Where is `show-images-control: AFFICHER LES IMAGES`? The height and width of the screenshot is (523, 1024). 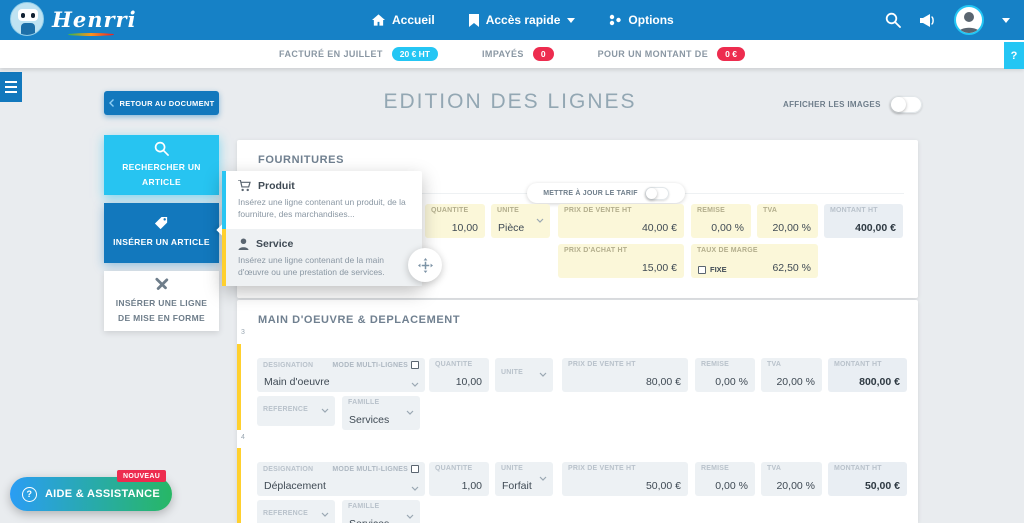 show-images-control: AFFICHER LES IMAGES is located at coordinates (852, 104).